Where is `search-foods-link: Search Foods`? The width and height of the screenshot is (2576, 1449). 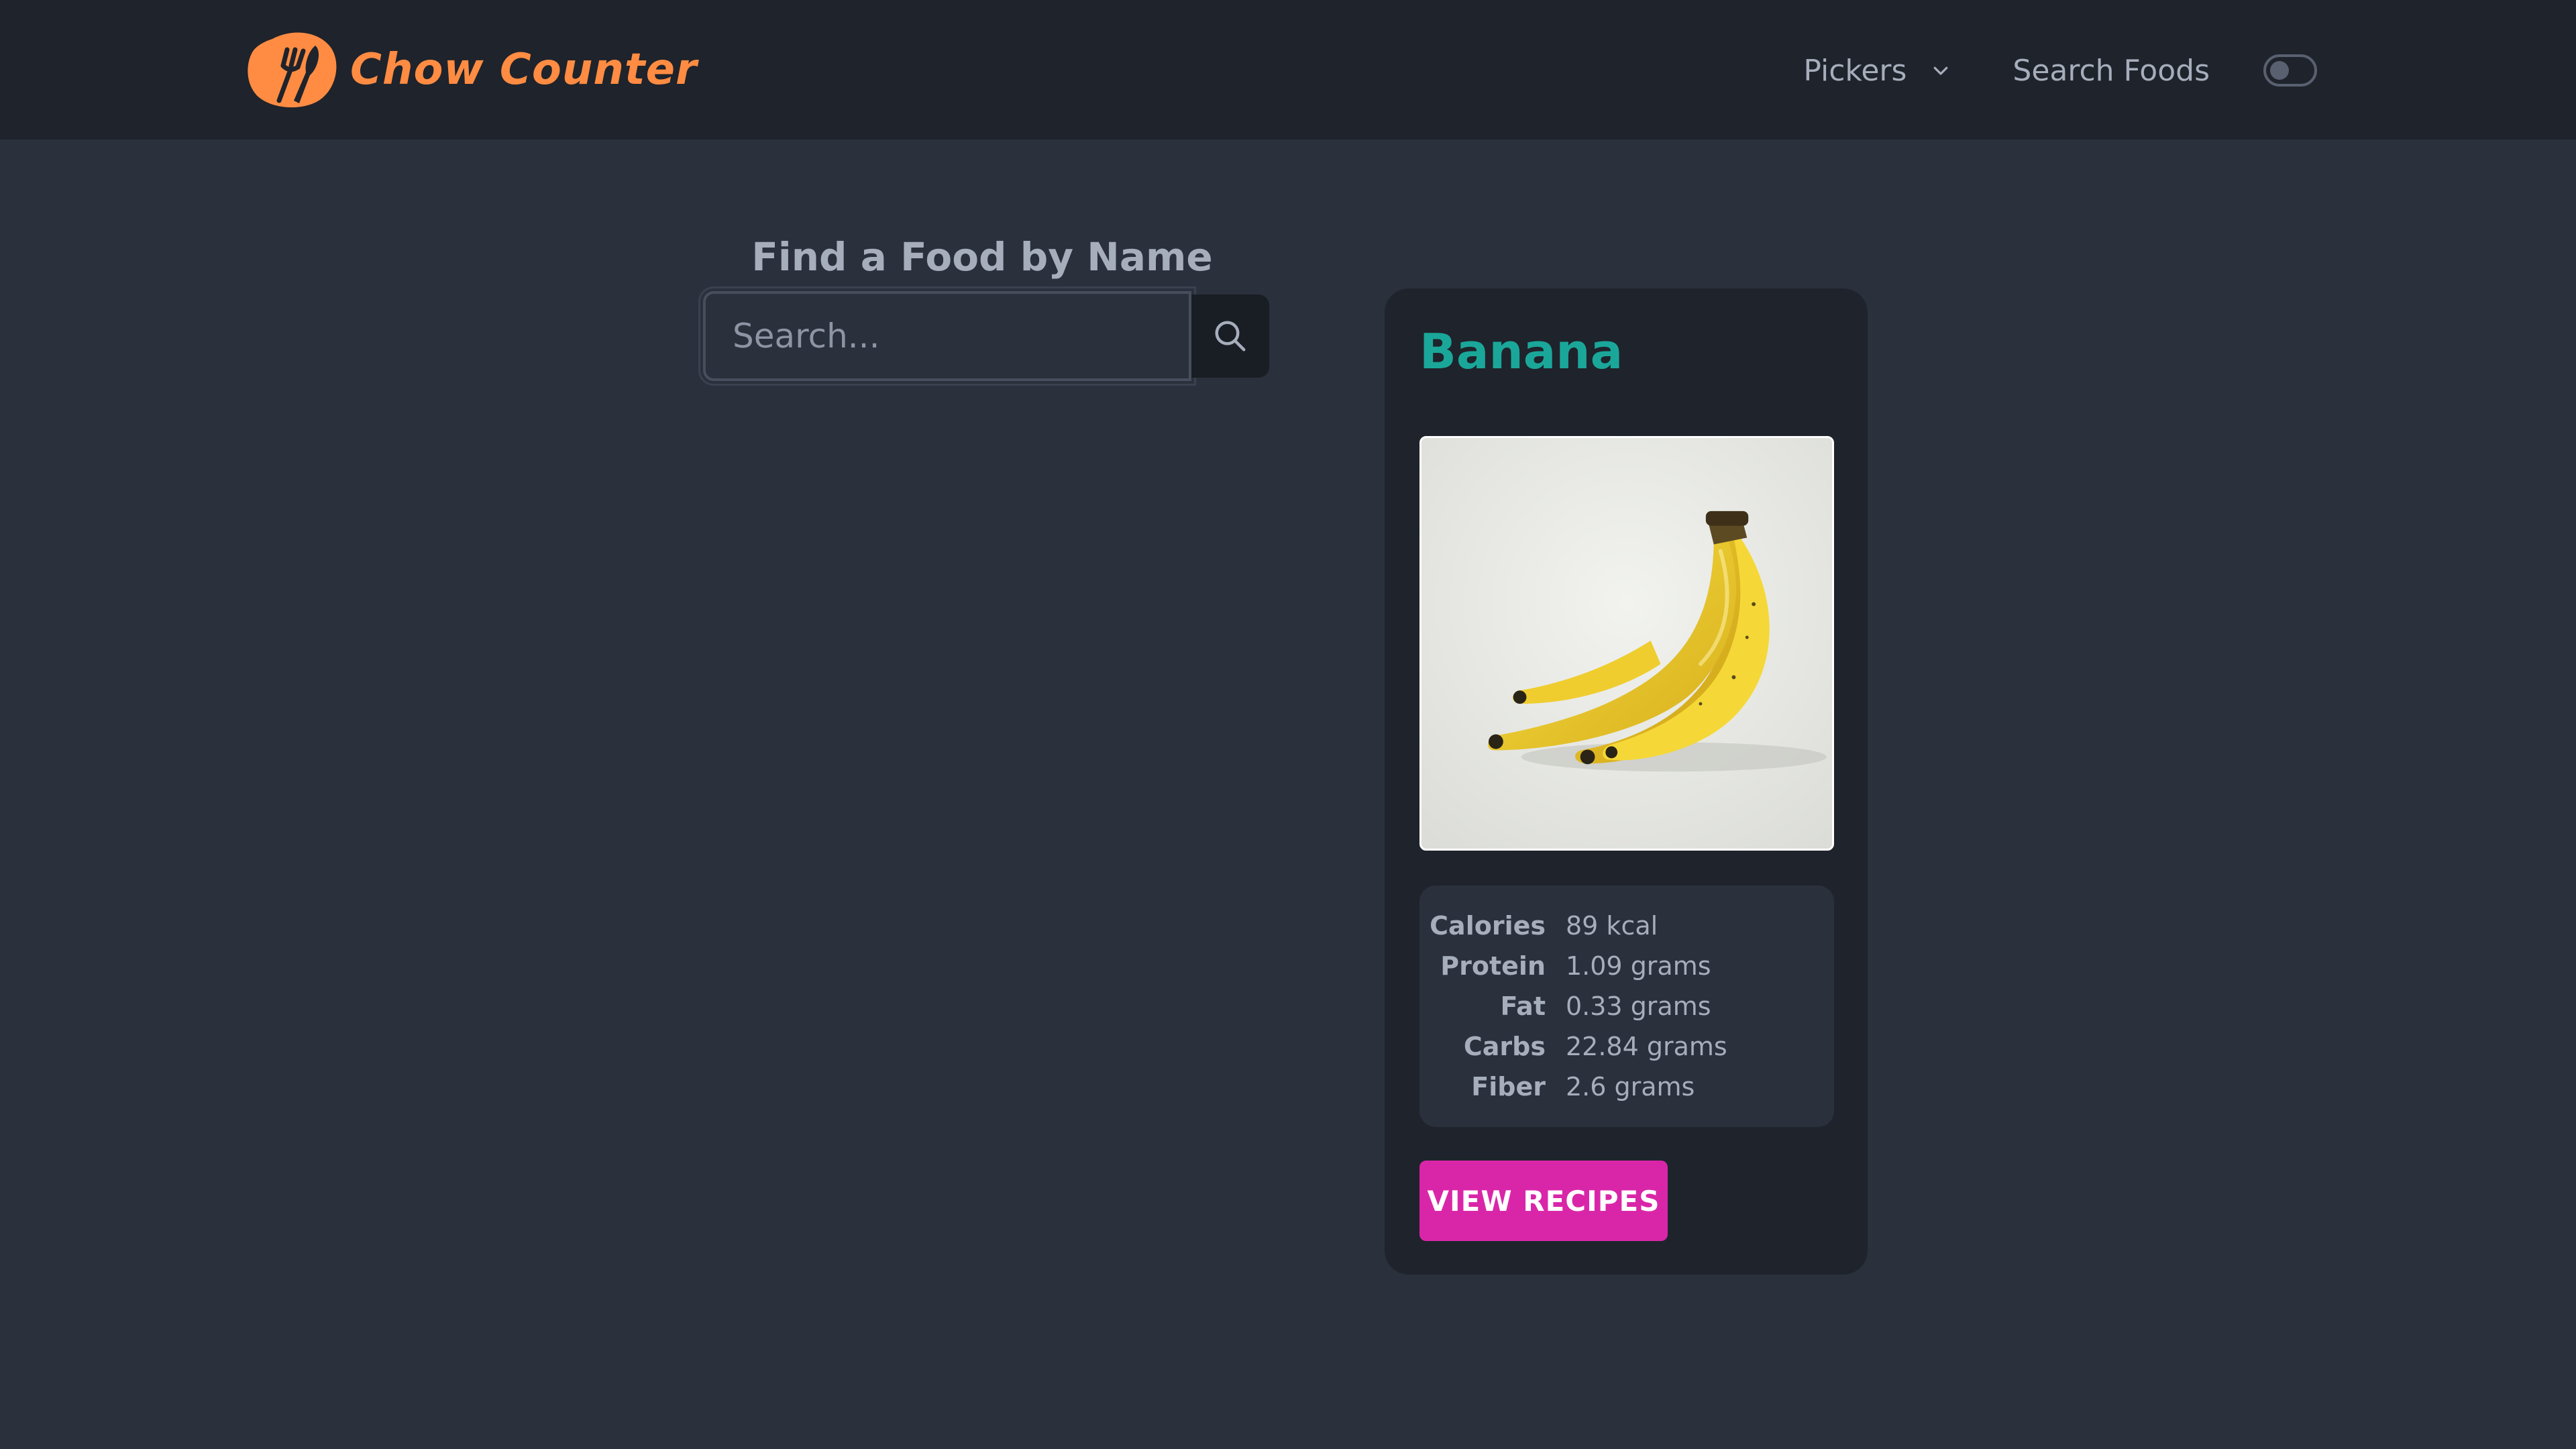 search-foods-link: Search Foods is located at coordinates (2111, 71).